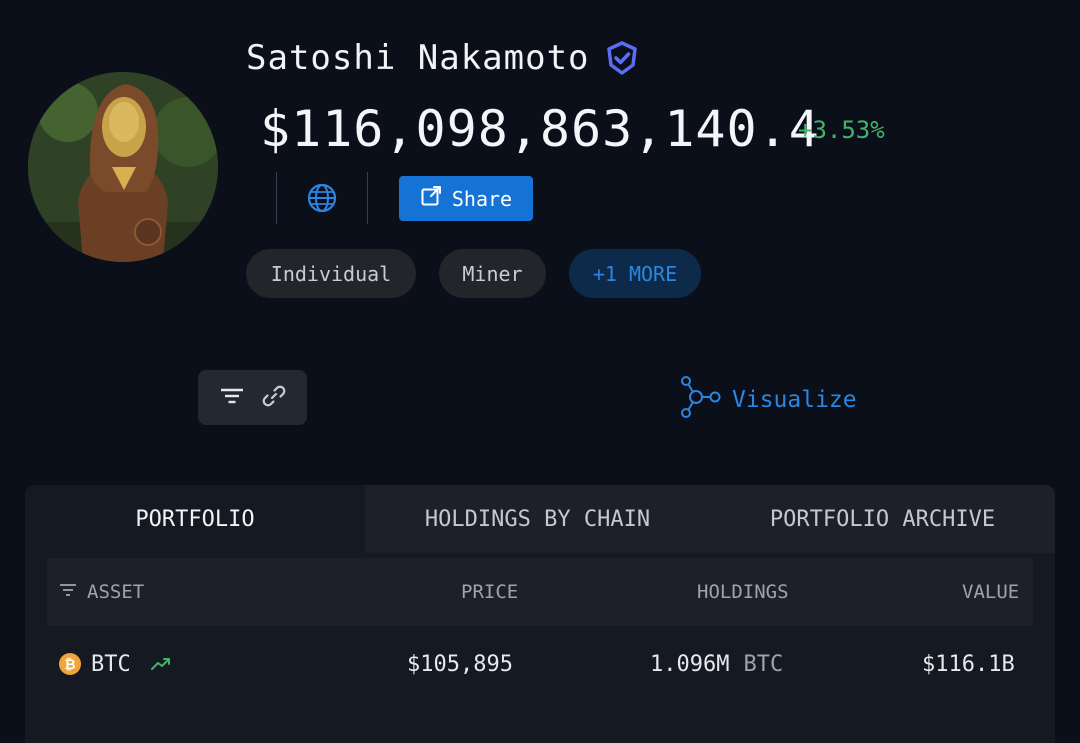 This screenshot has height=743, width=1080. I want to click on price-column-header: PRICE, so click(489, 592).